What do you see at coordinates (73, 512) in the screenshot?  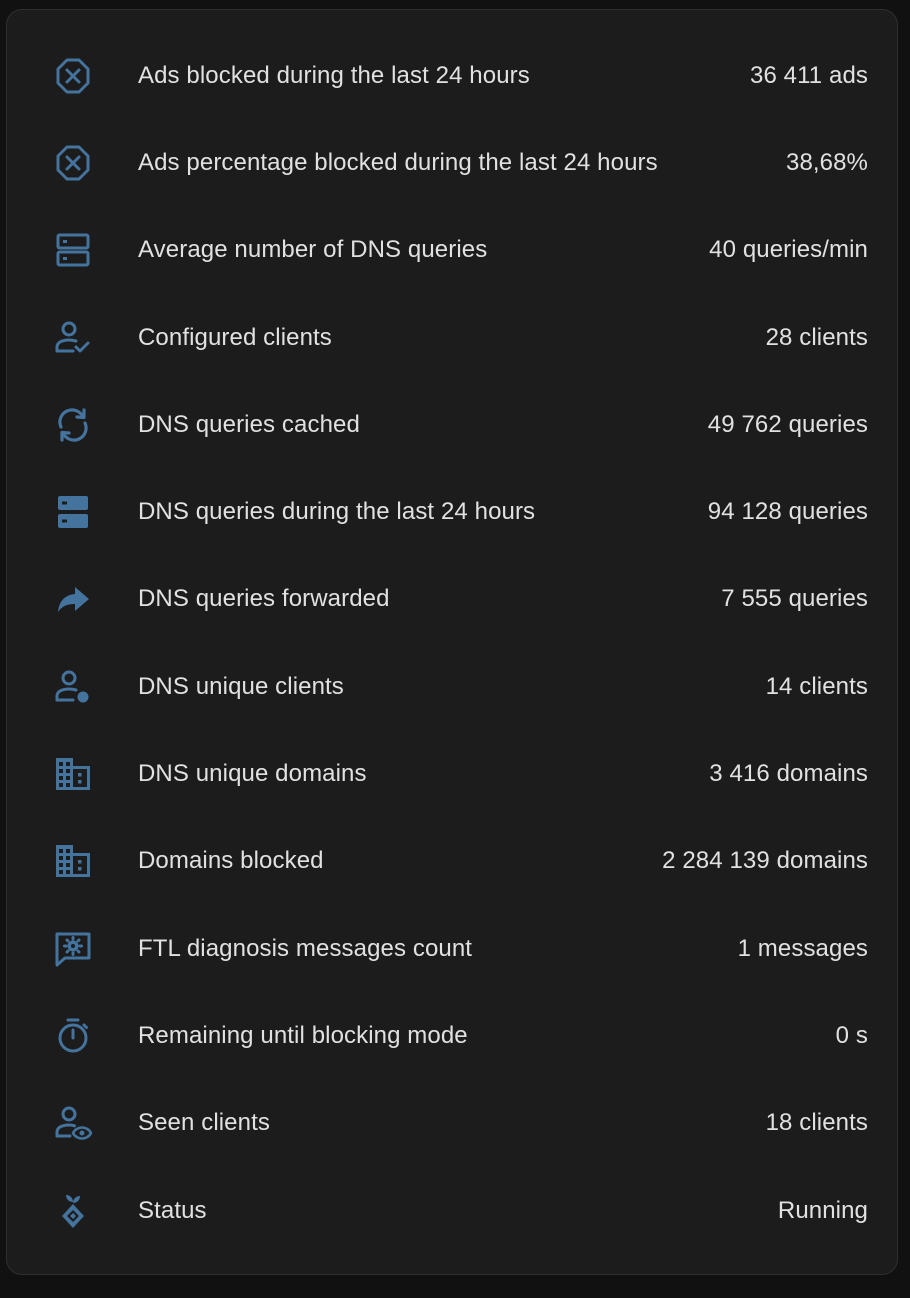 I see `server-icon` at bounding box center [73, 512].